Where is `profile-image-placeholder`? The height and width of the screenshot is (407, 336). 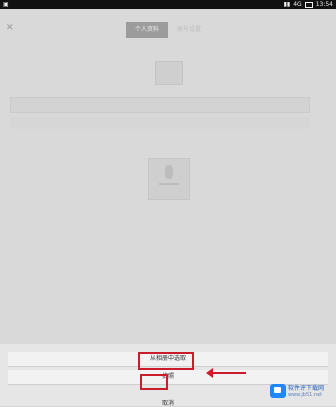
profile-image-placeholder is located at coordinates (169, 73).